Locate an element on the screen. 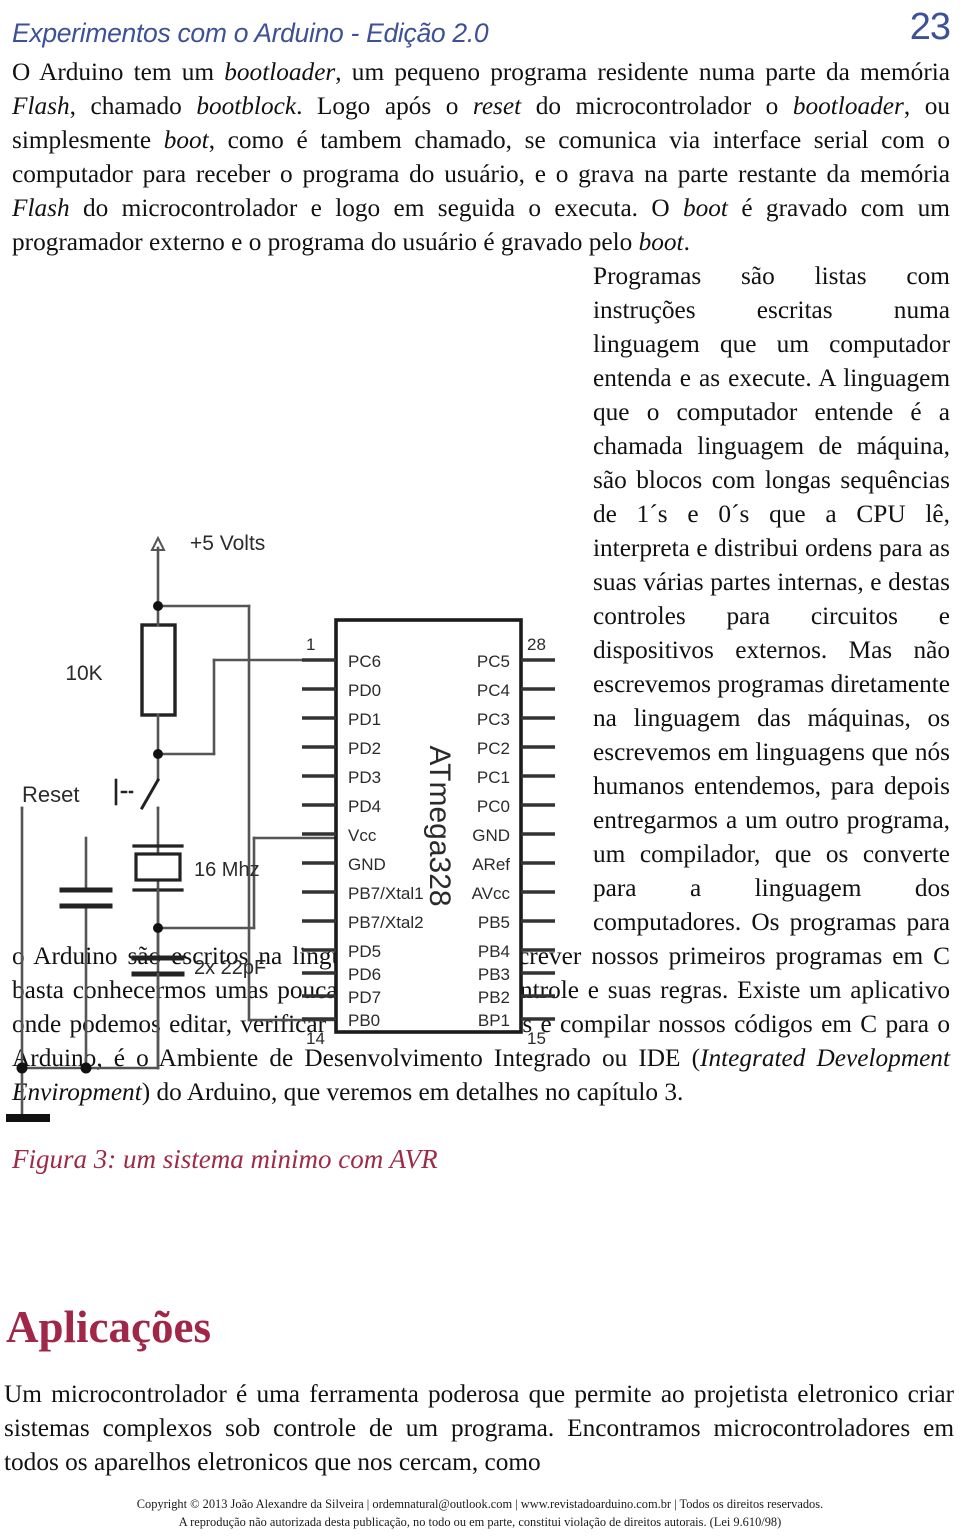 Image resolution: width=960 pixels, height=1540 pixels. emphasis-bootloader: bootloader is located at coordinates (280, 72).